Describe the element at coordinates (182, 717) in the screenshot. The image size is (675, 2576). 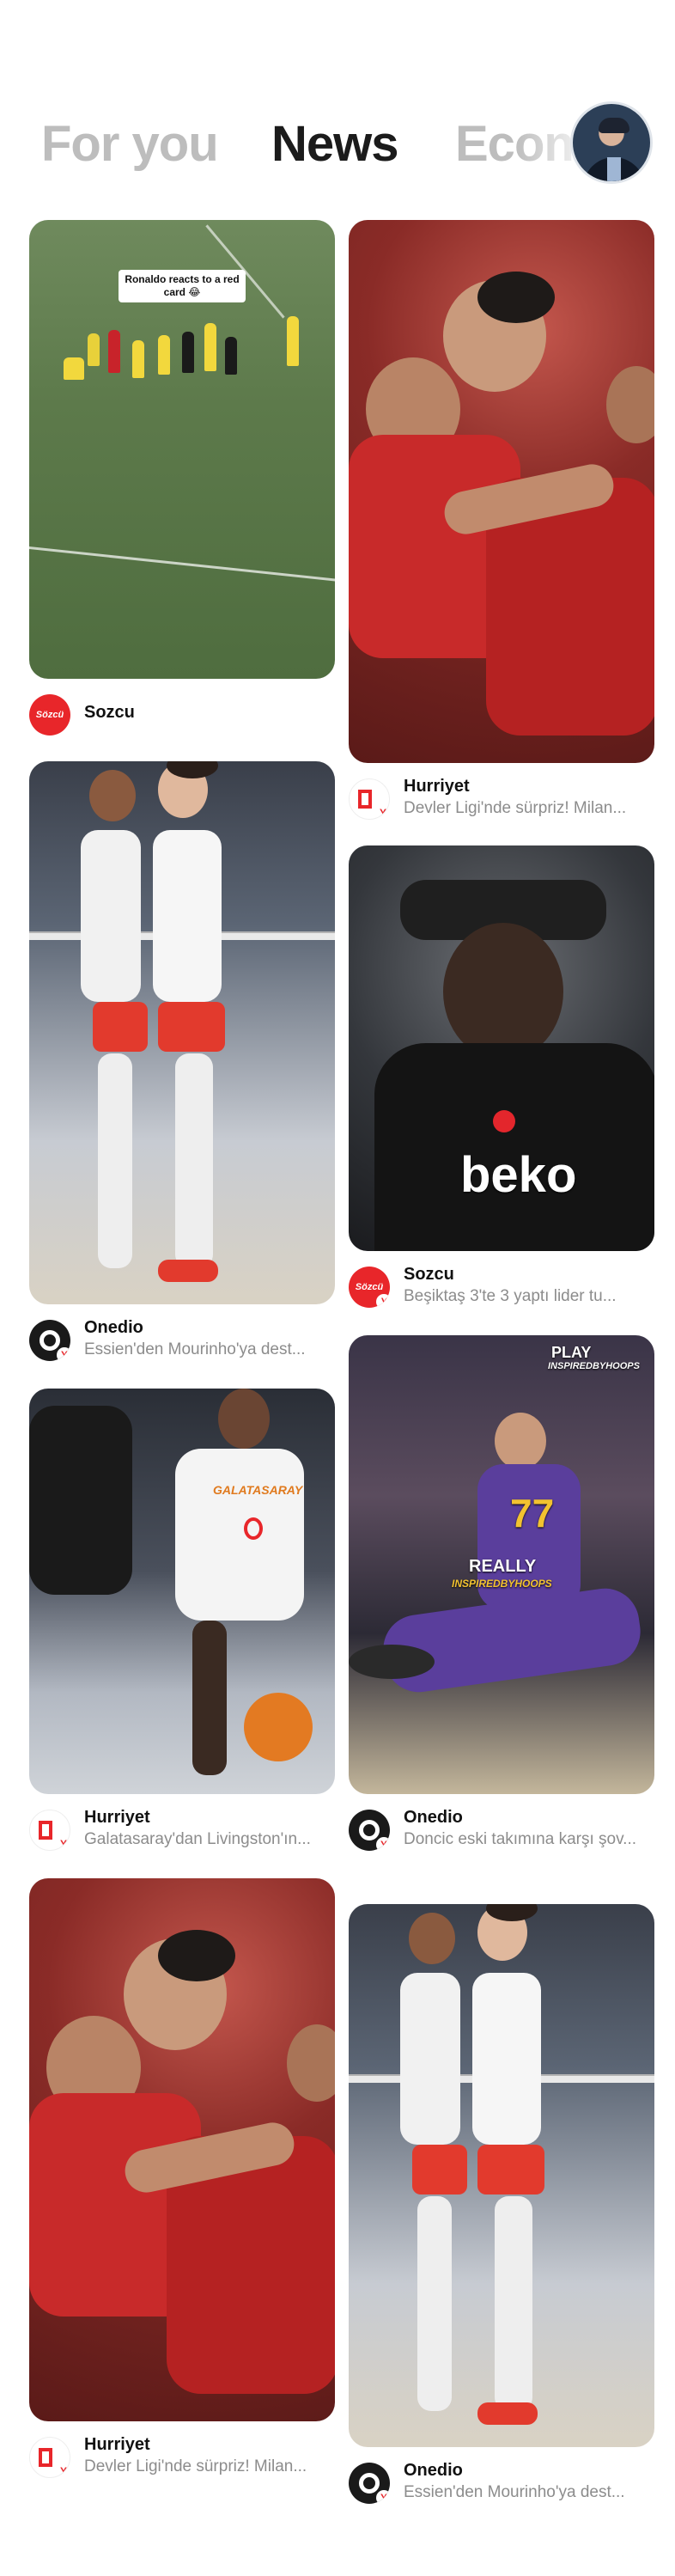
I see `card-meta: Sözcü Sozcu` at that location.